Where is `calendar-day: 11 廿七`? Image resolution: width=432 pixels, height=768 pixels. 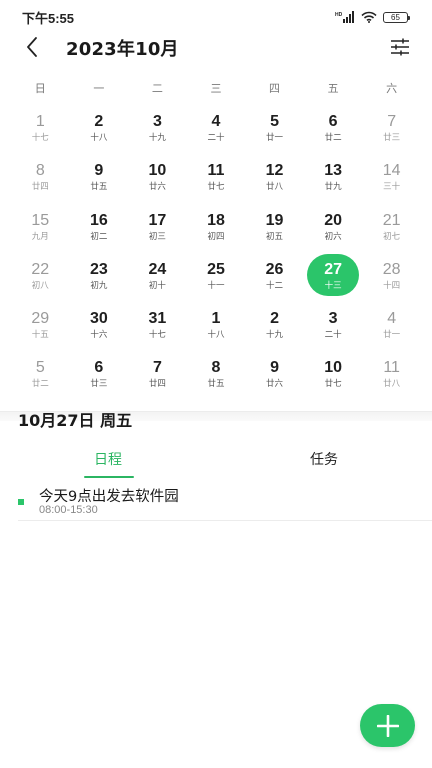
calendar-day: 11 廿七 is located at coordinates (216, 185).